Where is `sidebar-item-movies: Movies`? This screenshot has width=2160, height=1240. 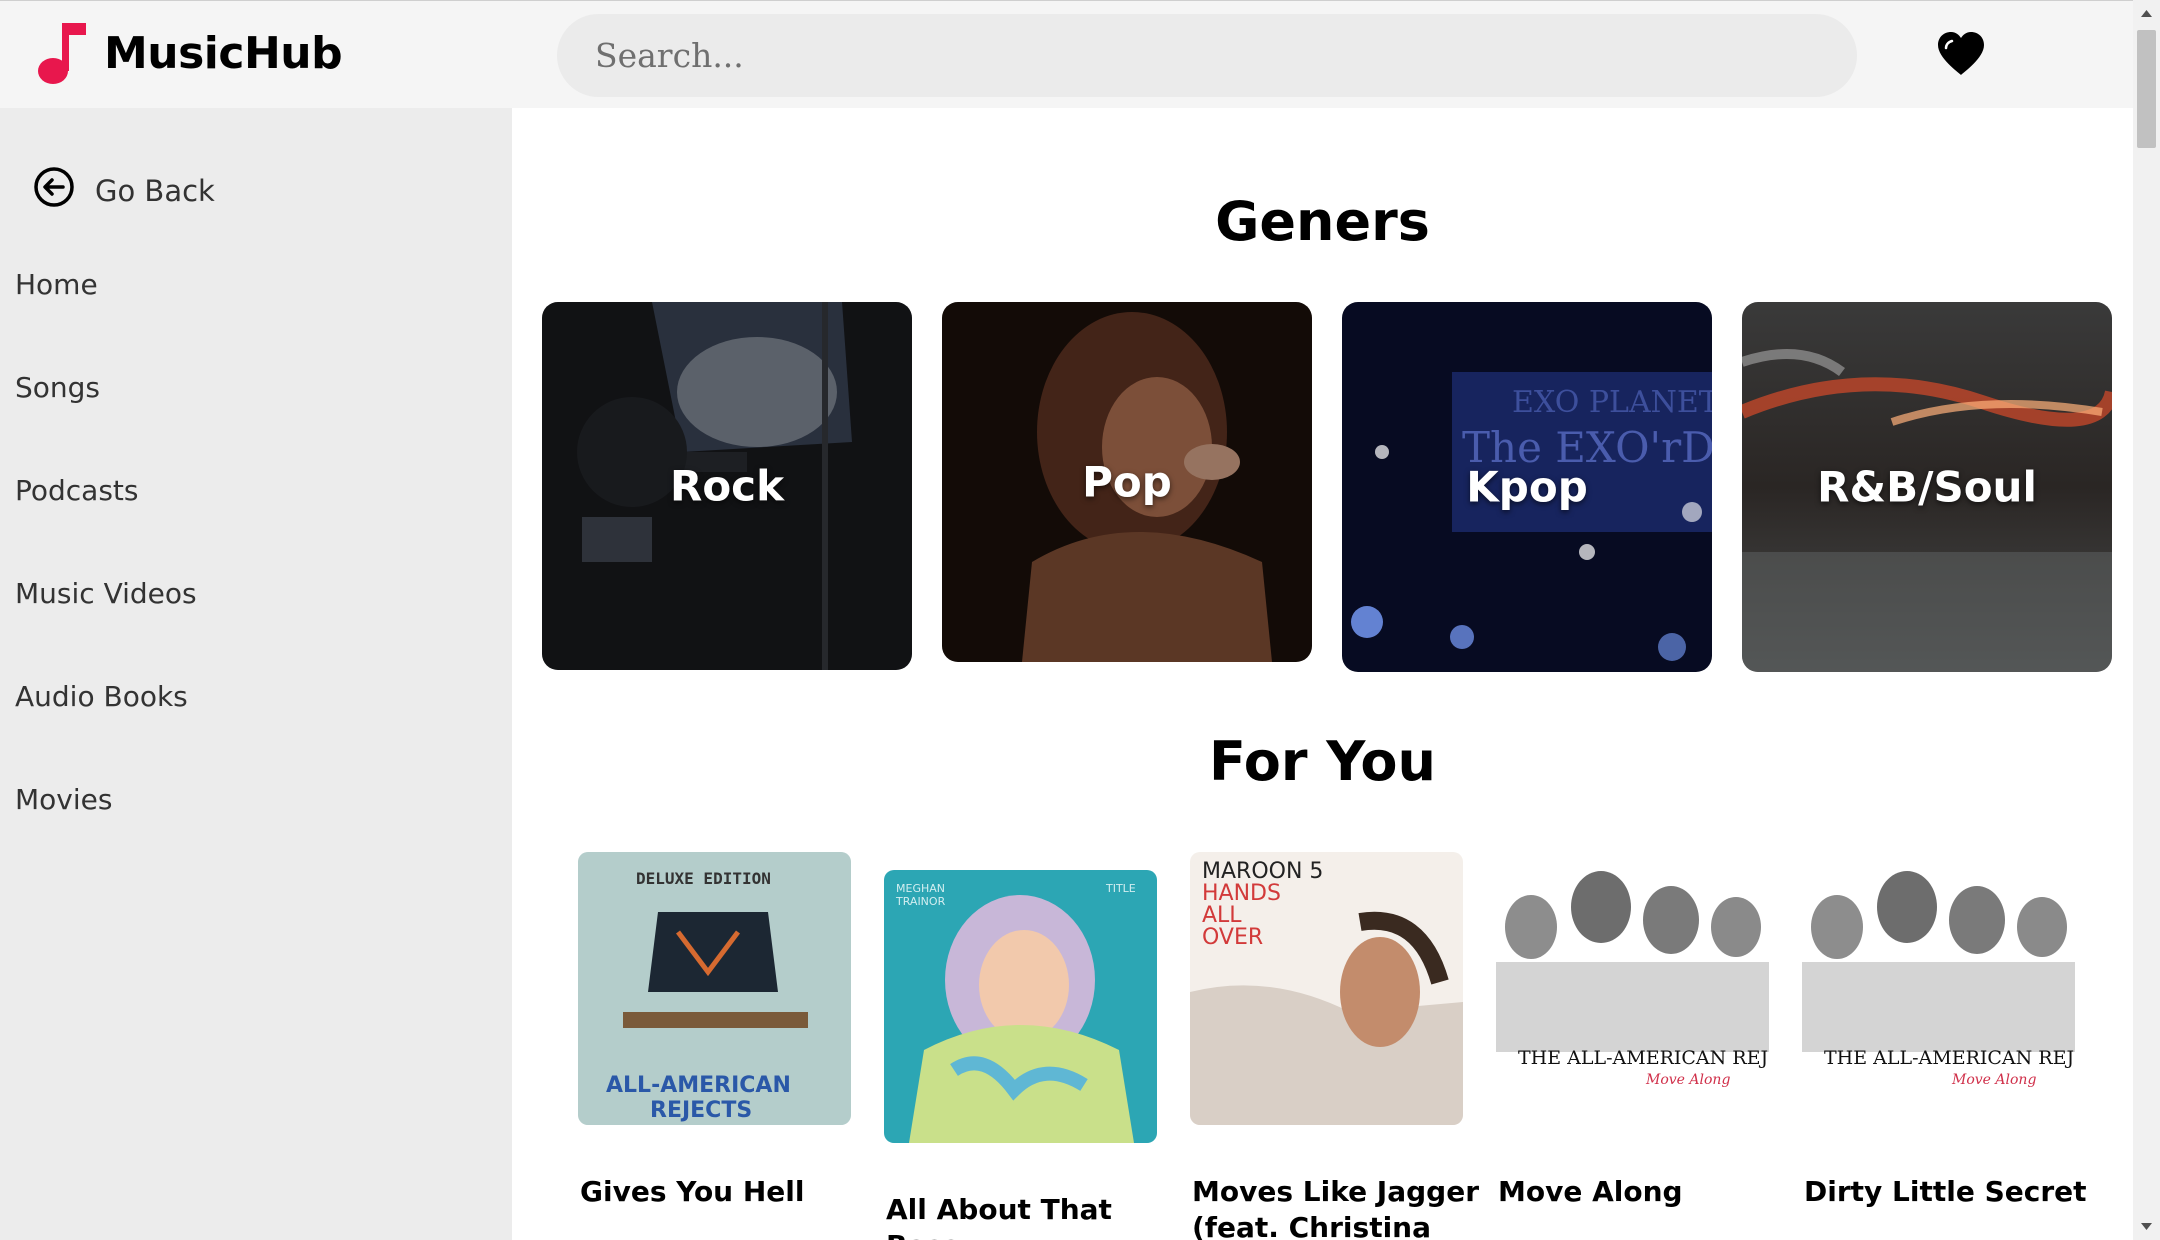
sidebar-item-movies: Movies is located at coordinates (63, 799).